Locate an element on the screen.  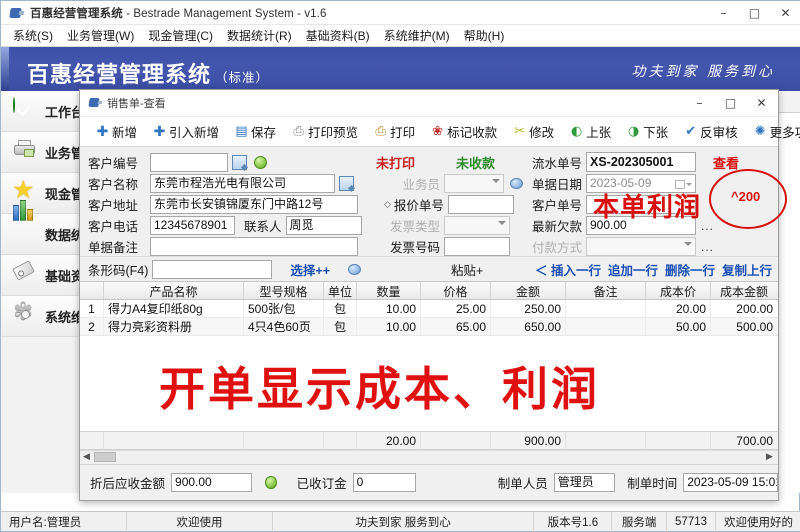
toolbar-button-next: ◑ 下张 is located at coordinates (647, 131).